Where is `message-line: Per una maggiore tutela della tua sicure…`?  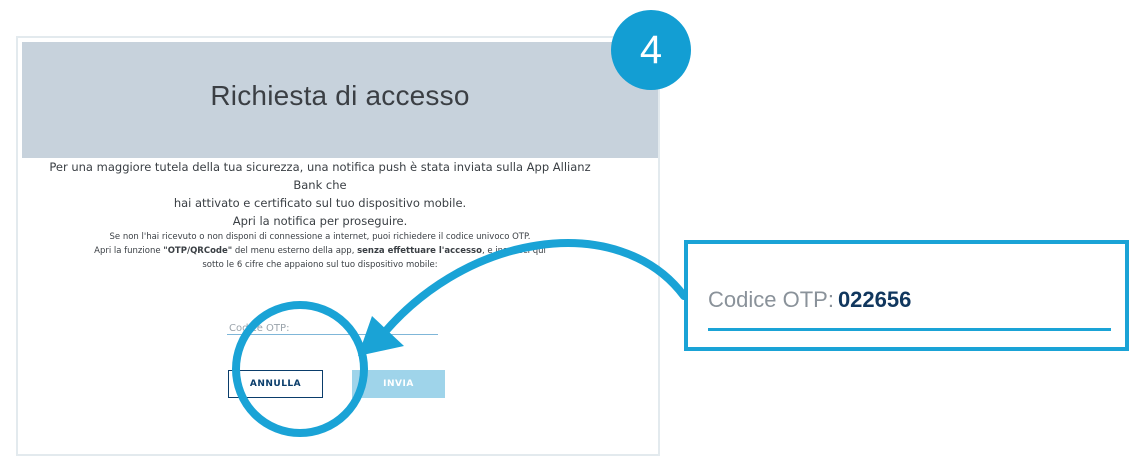 message-line: Per una maggiore tutela della tua sicure… is located at coordinates (320, 176).